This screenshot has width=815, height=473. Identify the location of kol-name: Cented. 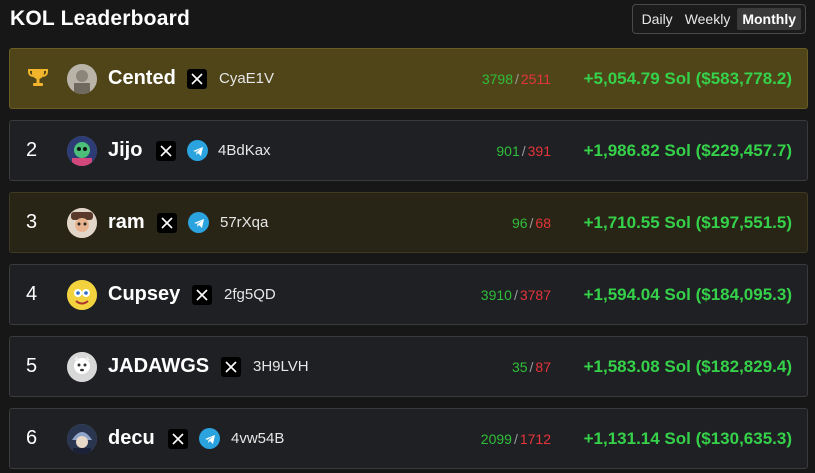
(142, 78).